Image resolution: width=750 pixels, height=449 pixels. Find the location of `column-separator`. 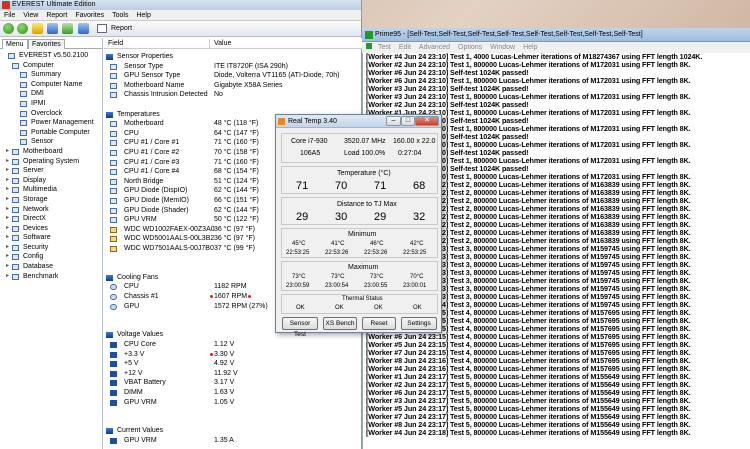

column-separator is located at coordinates (209, 43).